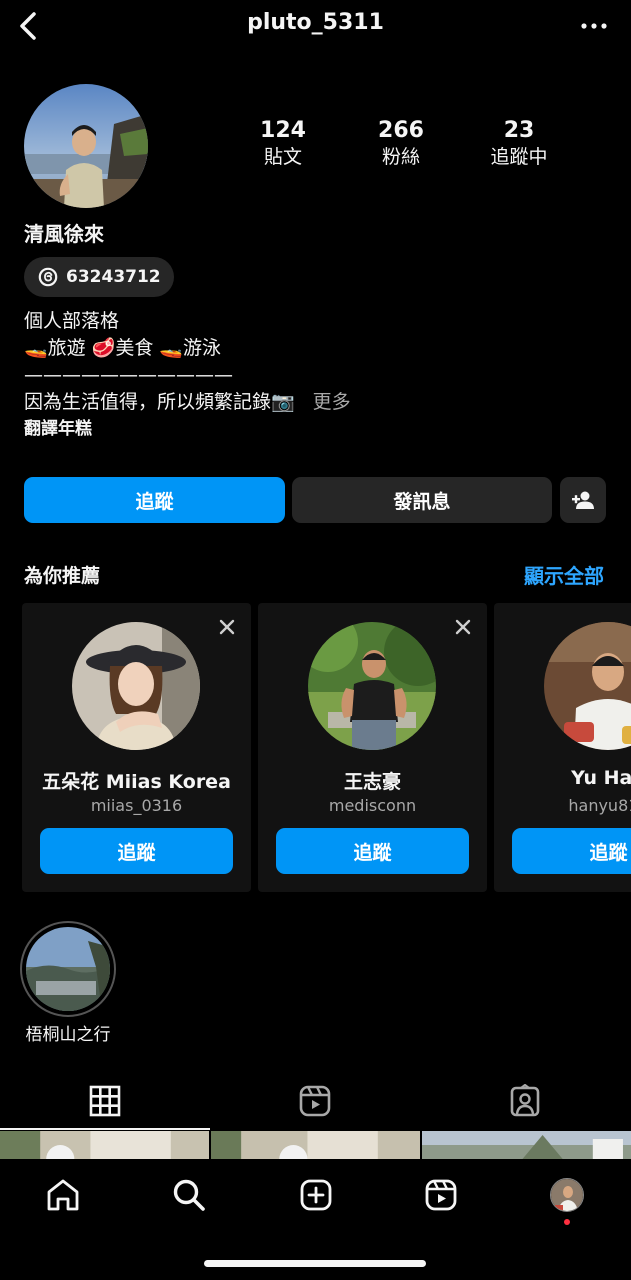 Image resolution: width=631 pixels, height=1280 pixels. I want to click on add-user-icon, so click(583, 500).